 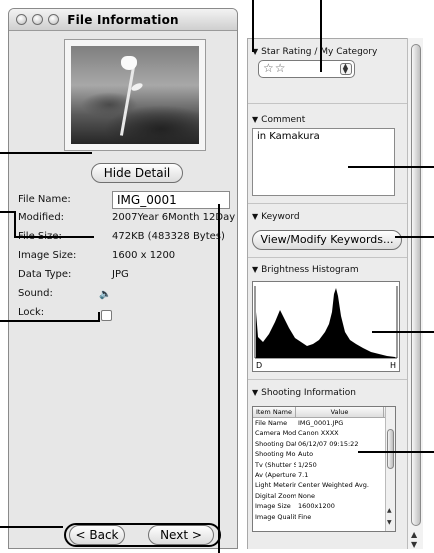 What do you see at coordinates (31, 312) in the screenshot?
I see `lock-label: Lock:` at bounding box center [31, 312].